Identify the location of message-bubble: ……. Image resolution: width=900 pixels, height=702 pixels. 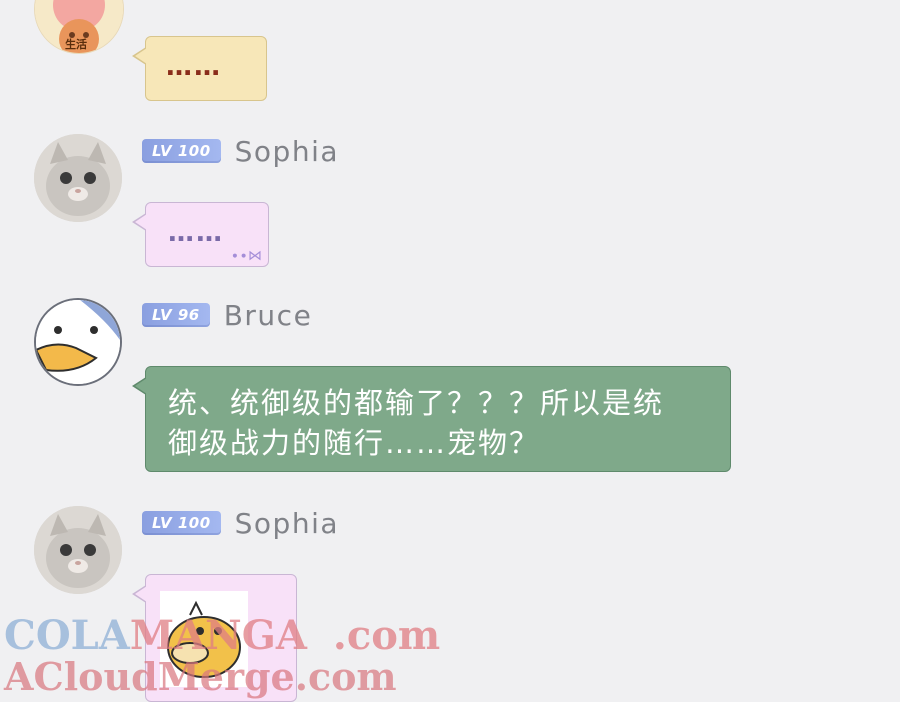
(199, 68).